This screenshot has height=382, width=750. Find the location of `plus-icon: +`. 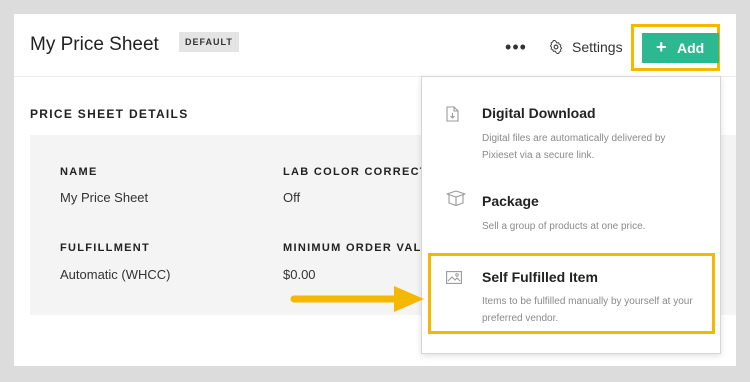

plus-icon: + is located at coordinates (661, 47).